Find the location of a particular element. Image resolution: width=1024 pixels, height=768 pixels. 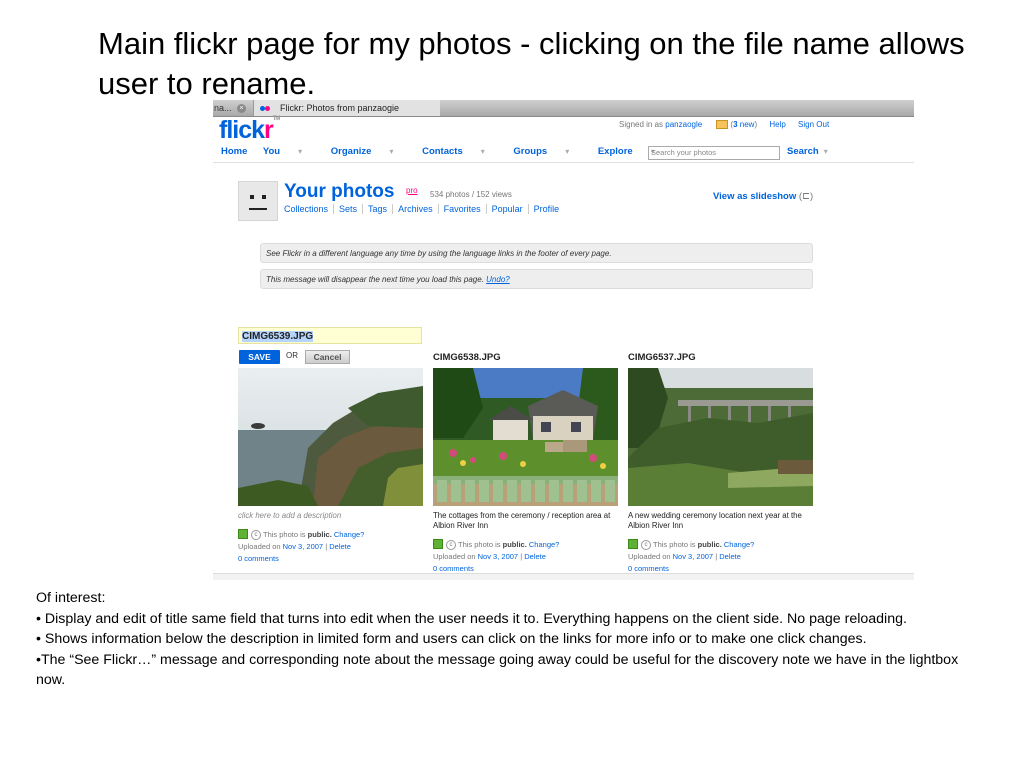

subnav-sets: Sets is located at coordinates (348, 209).